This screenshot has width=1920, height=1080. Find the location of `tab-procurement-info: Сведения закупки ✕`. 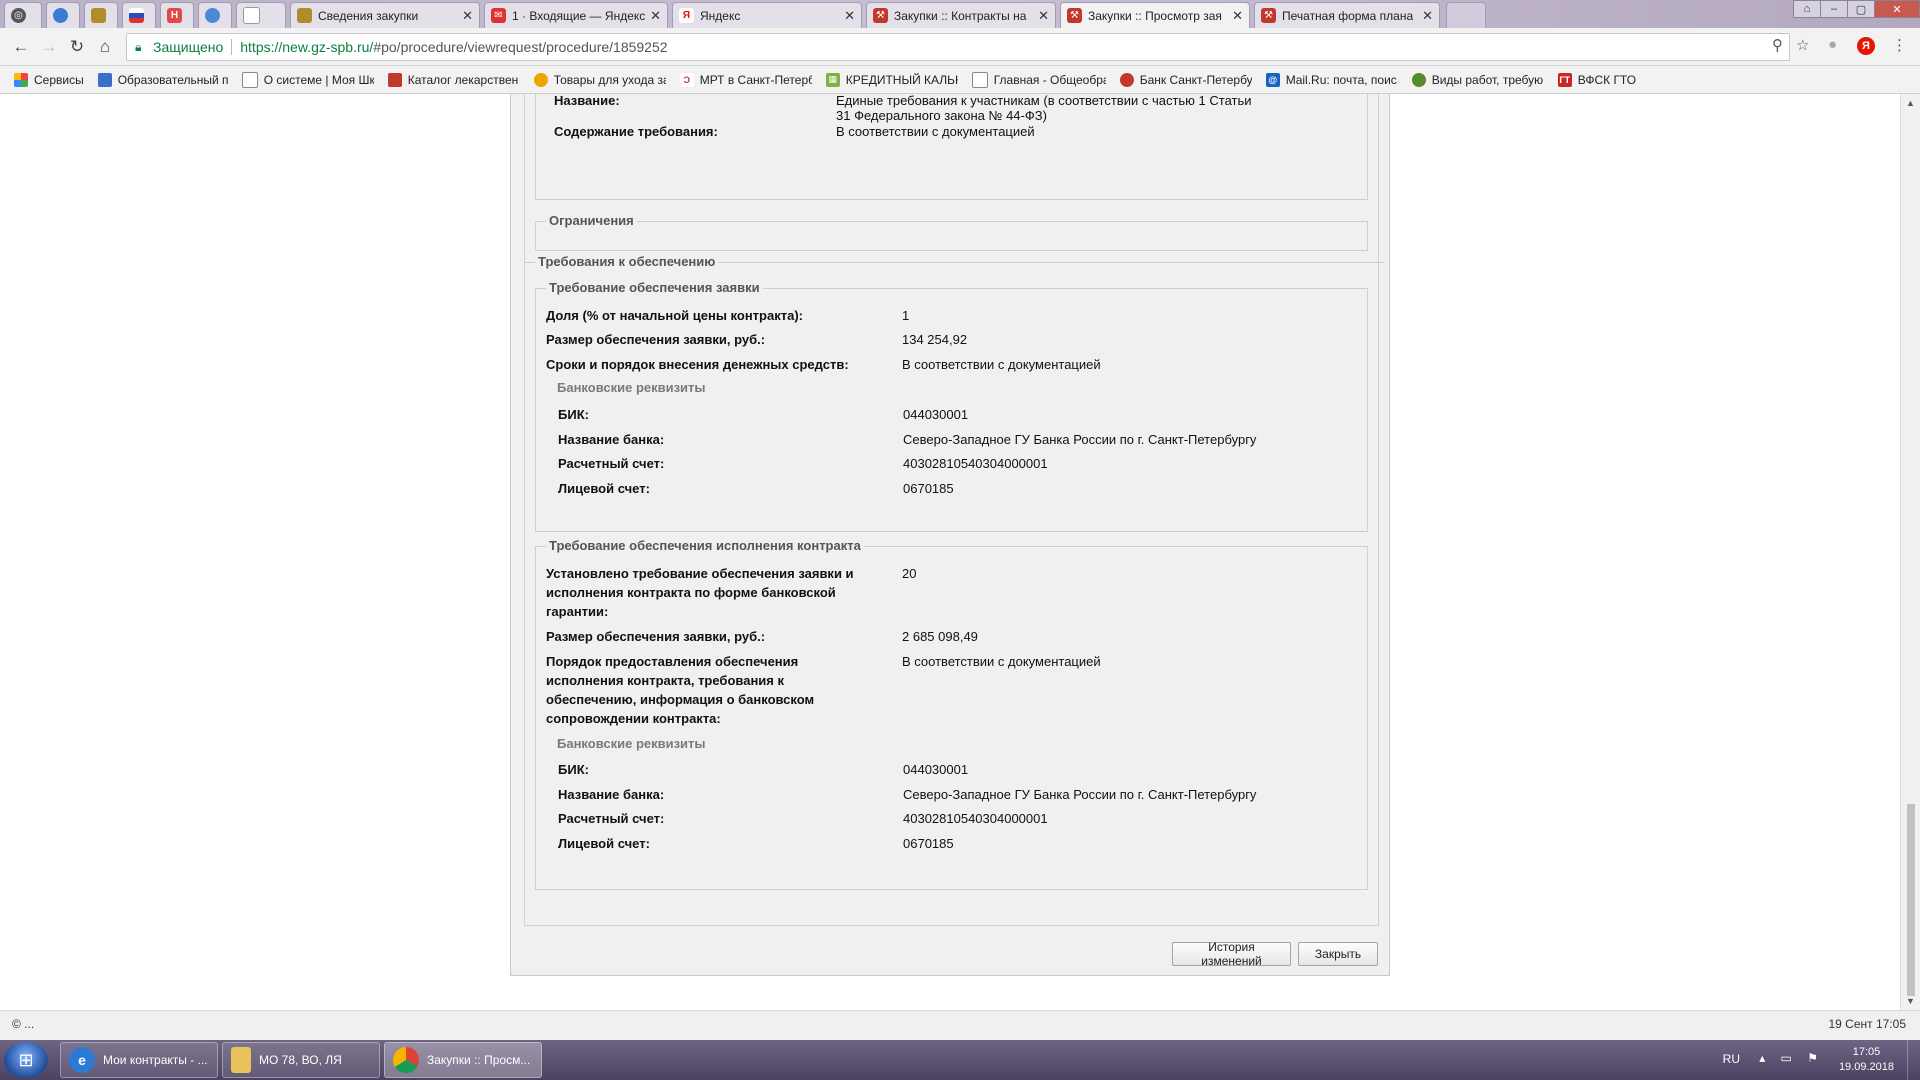

tab-procurement-info: Сведения закупки ✕ is located at coordinates (385, 15).